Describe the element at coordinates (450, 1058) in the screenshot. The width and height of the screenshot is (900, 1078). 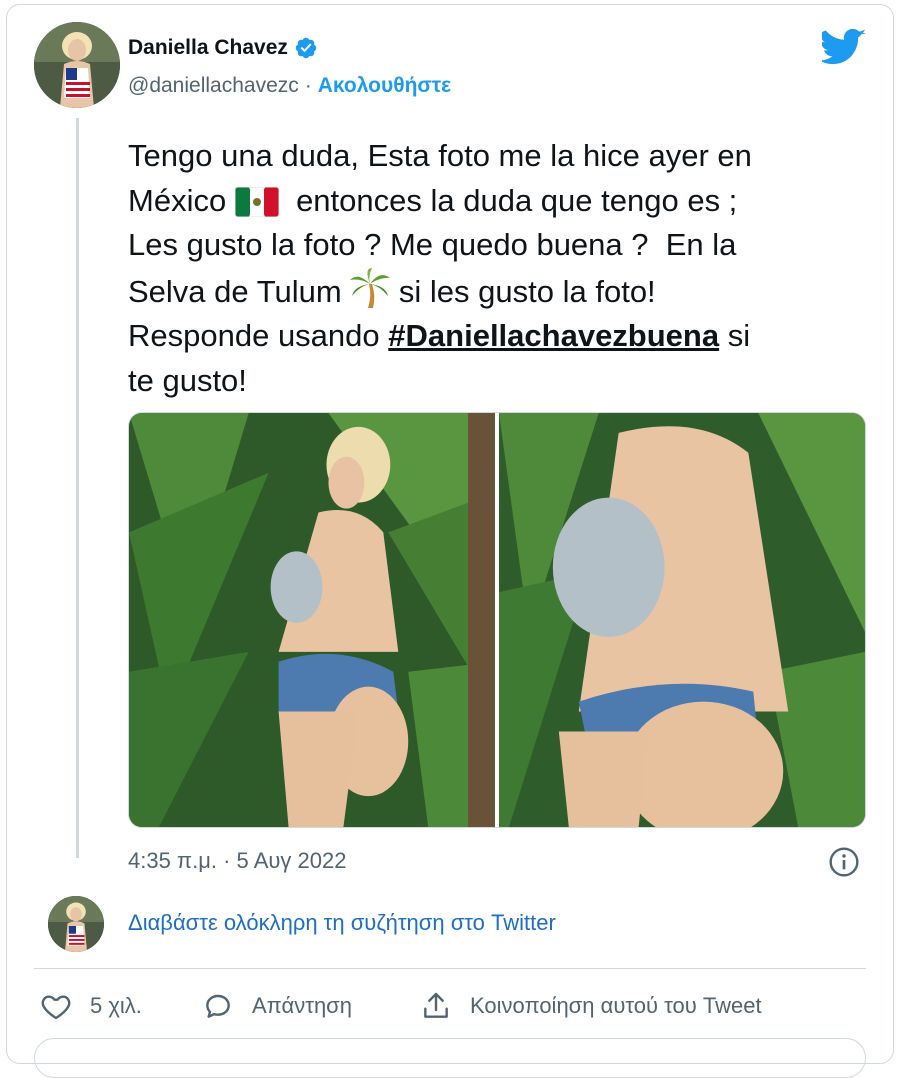
I see `bottom-button-edge` at that location.